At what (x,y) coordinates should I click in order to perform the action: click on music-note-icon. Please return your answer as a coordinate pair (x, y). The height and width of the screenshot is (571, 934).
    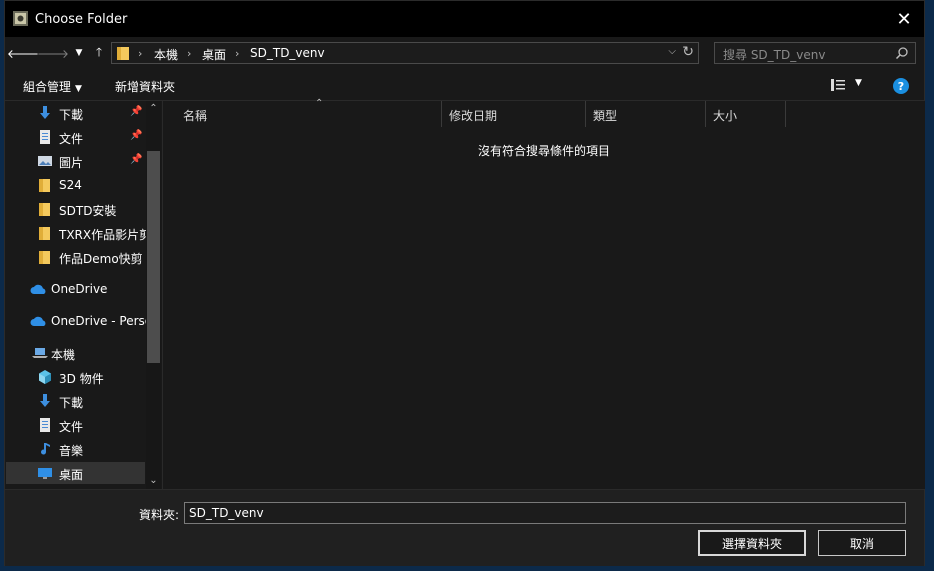
    Looking at the image, I should click on (45, 449).